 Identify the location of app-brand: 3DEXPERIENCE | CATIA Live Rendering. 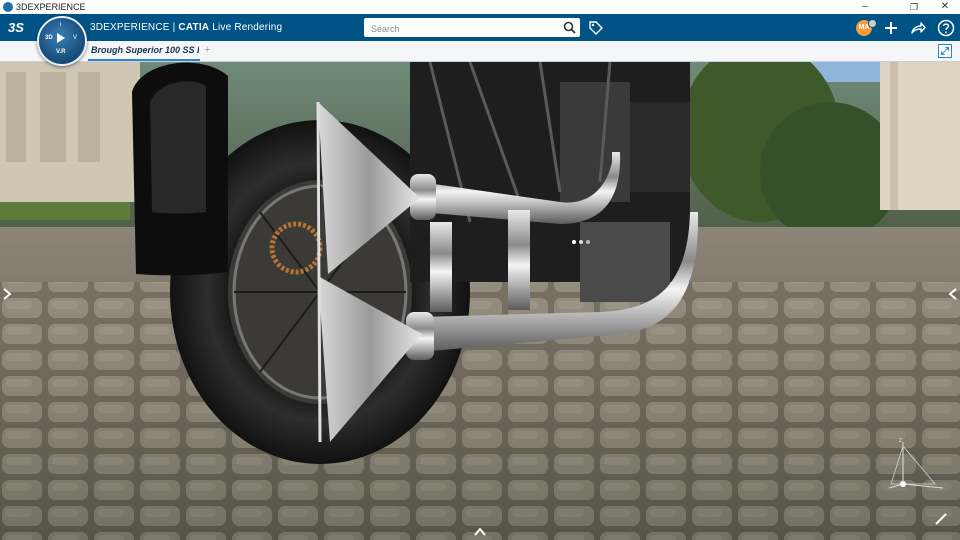
(186, 27).